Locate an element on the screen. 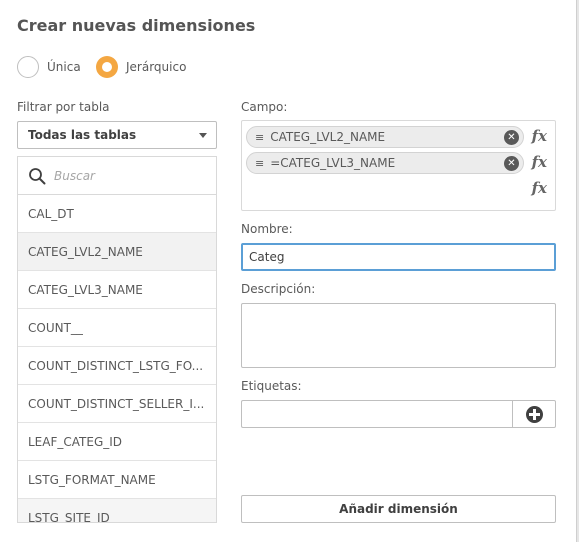 The width and height of the screenshot is (579, 542). nombre-label: Nombre: is located at coordinates (267, 229).